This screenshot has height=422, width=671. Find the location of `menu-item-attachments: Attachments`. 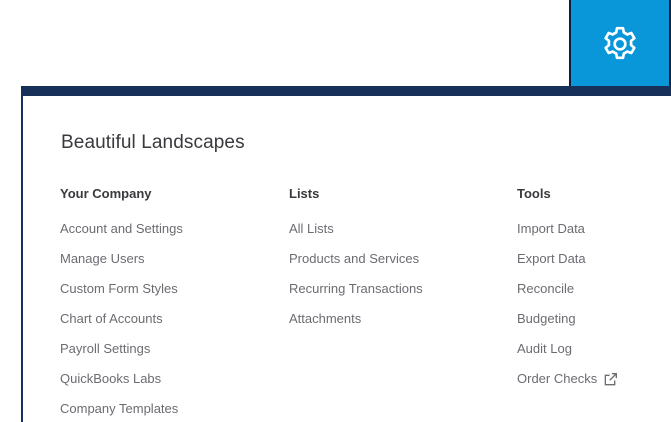

menu-item-attachments: Attachments is located at coordinates (356, 319).